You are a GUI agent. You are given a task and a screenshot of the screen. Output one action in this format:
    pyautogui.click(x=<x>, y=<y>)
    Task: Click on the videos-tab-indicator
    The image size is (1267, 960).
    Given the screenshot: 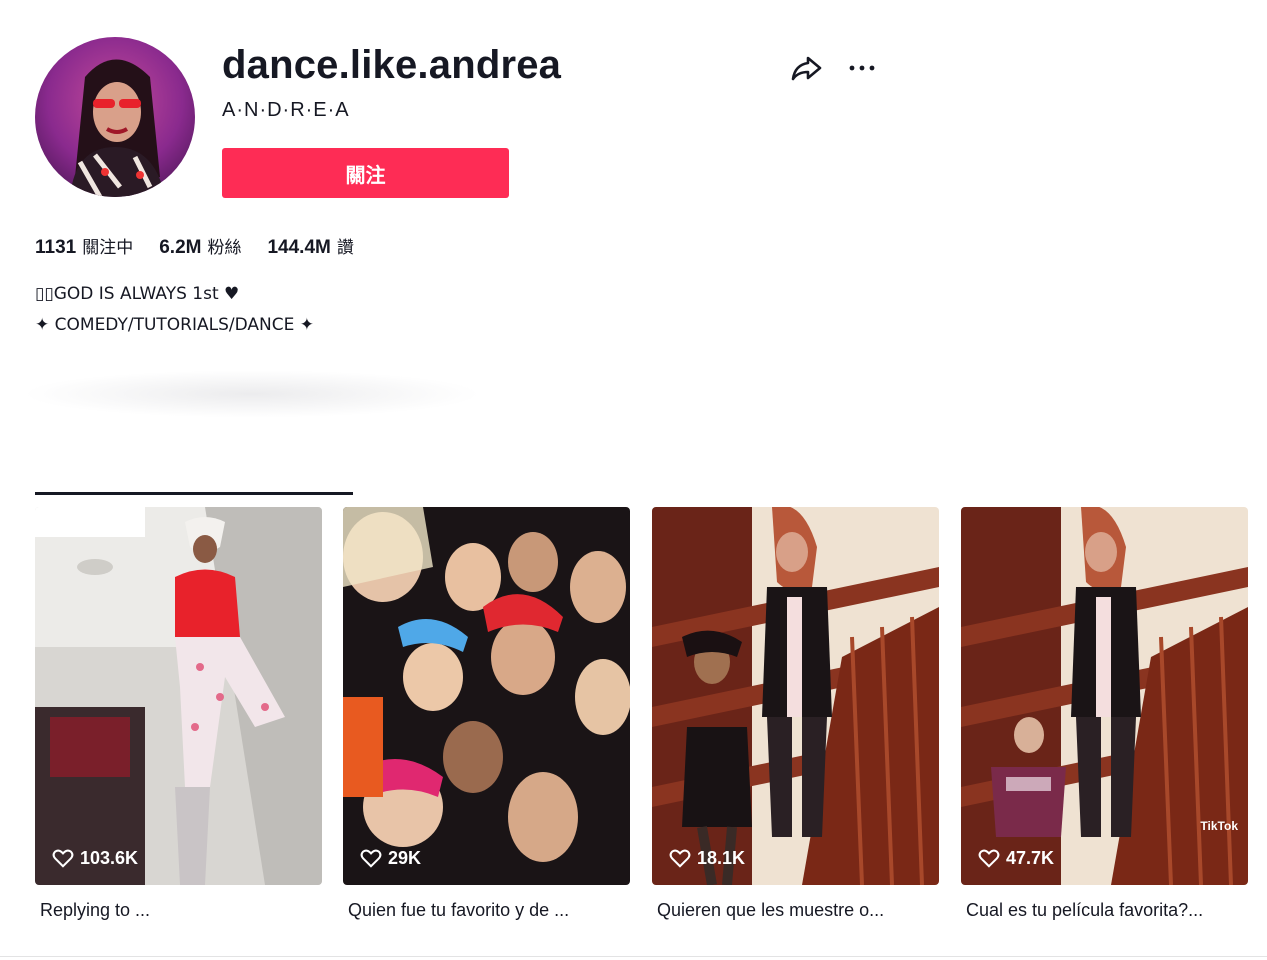 What is the action you would take?
    pyautogui.click(x=194, y=493)
    